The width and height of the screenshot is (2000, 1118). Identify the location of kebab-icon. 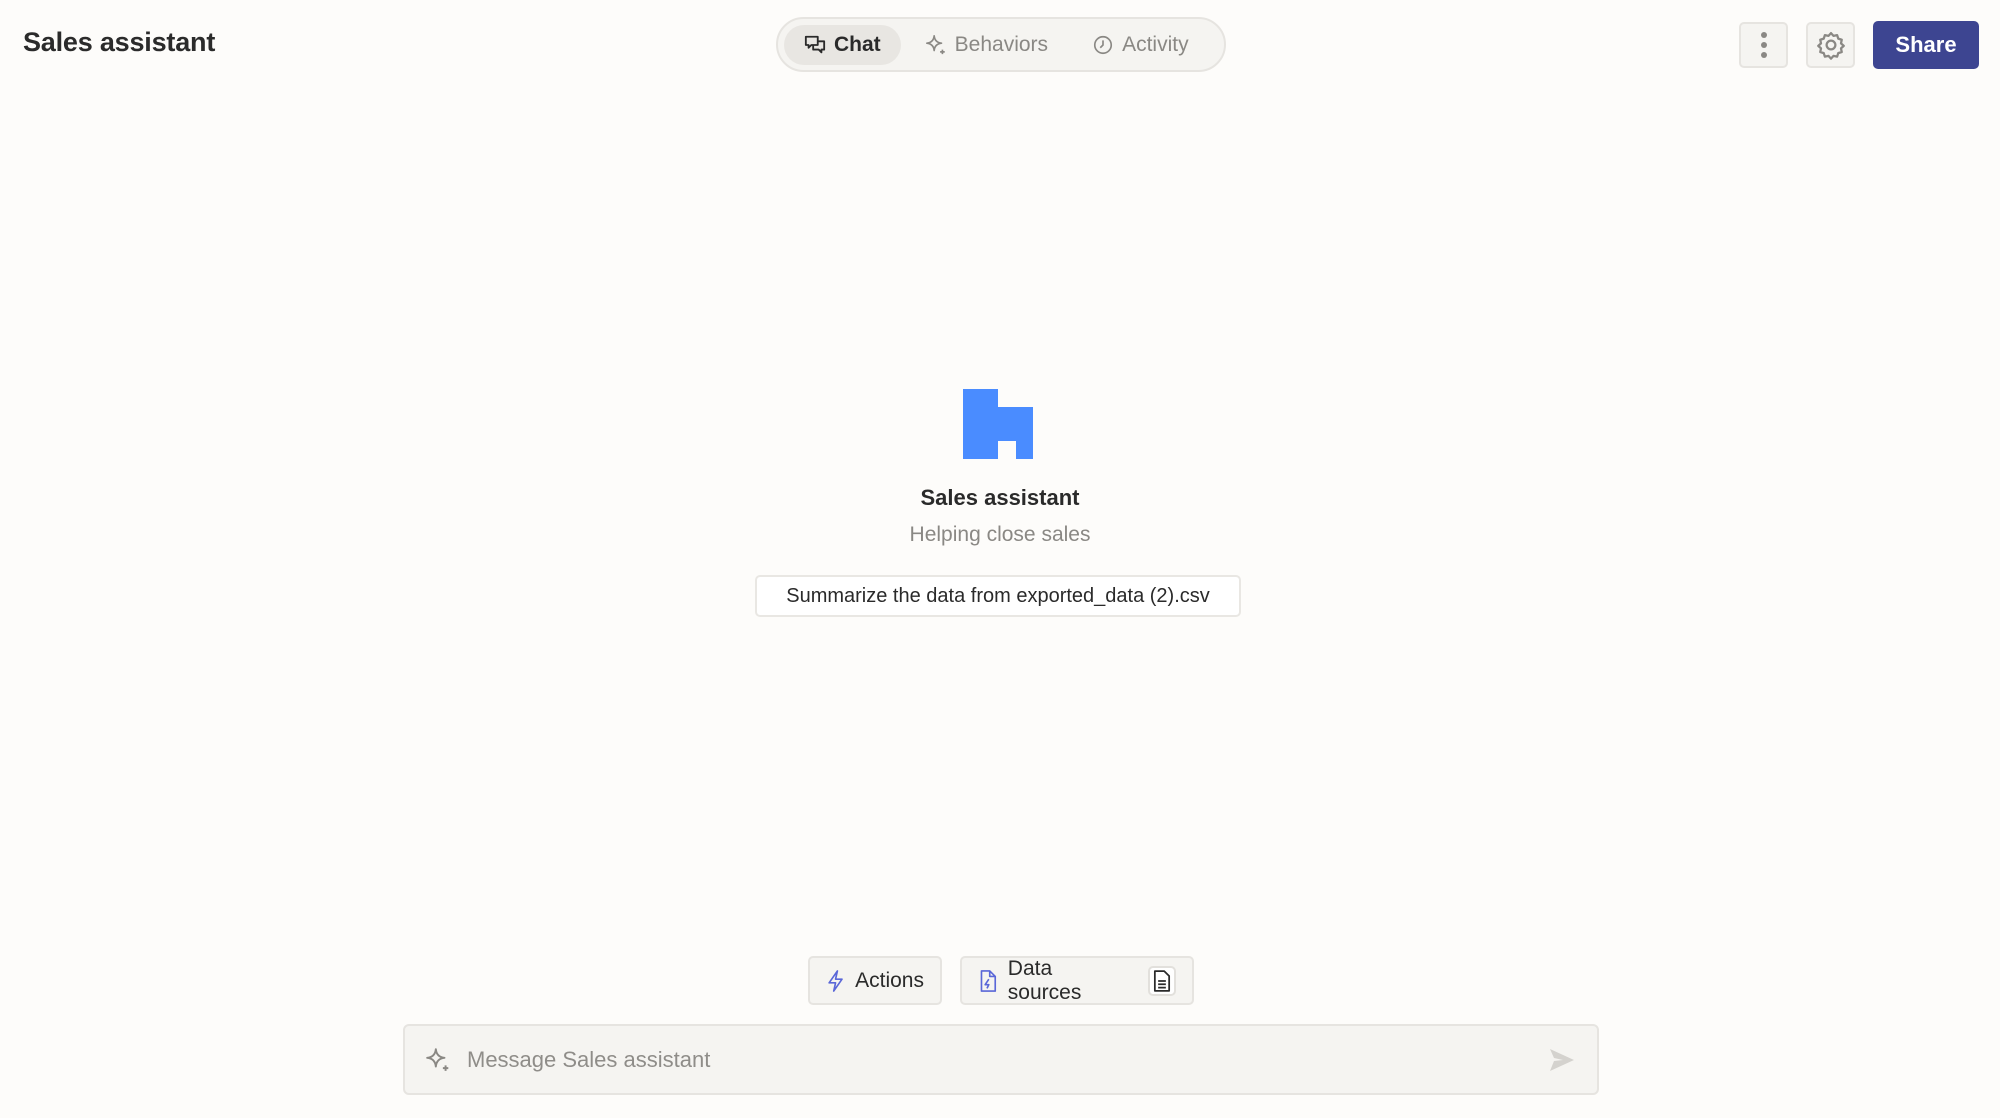
(1763, 45).